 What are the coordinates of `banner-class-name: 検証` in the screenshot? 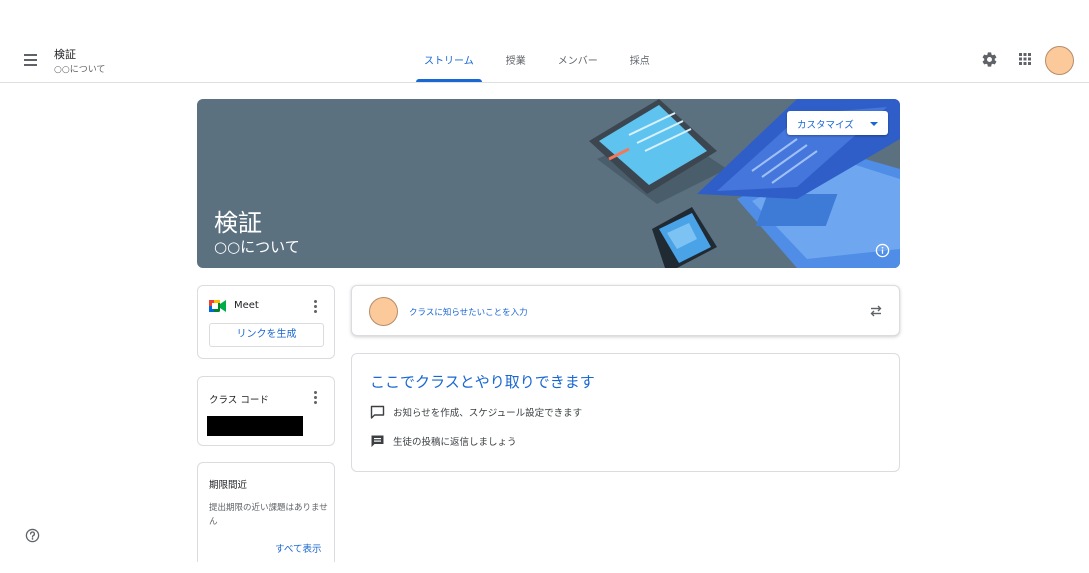 It's located at (238, 223).